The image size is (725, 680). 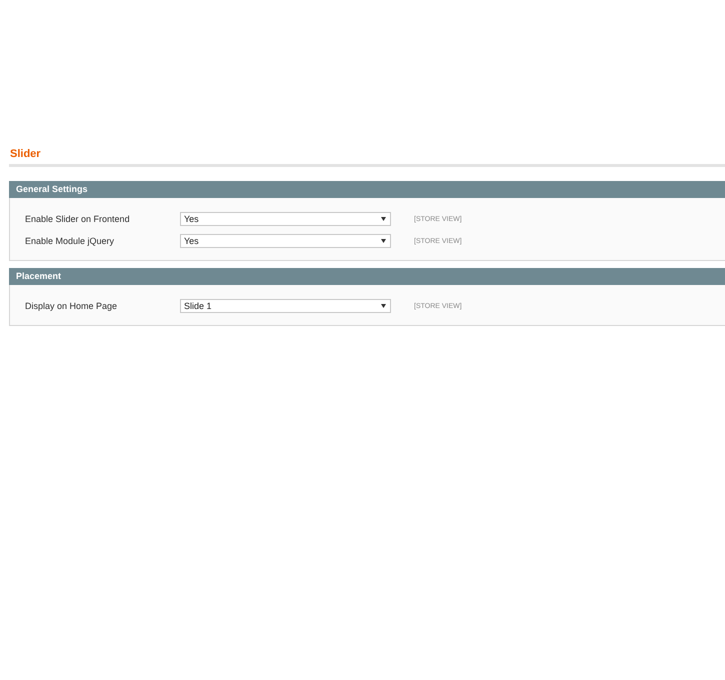 I want to click on field-label: Display on Home Page, so click(x=71, y=306).